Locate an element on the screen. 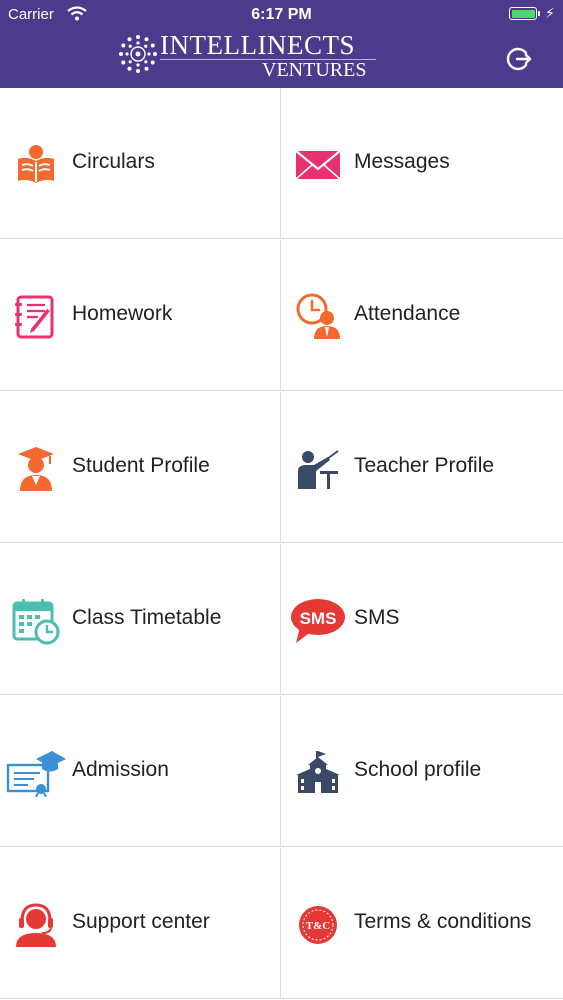 Image resolution: width=563 pixels, height=1000 pixels. menu-item-terms-conditions: T&C Terms & conditions is located at coordinates (422, 923).